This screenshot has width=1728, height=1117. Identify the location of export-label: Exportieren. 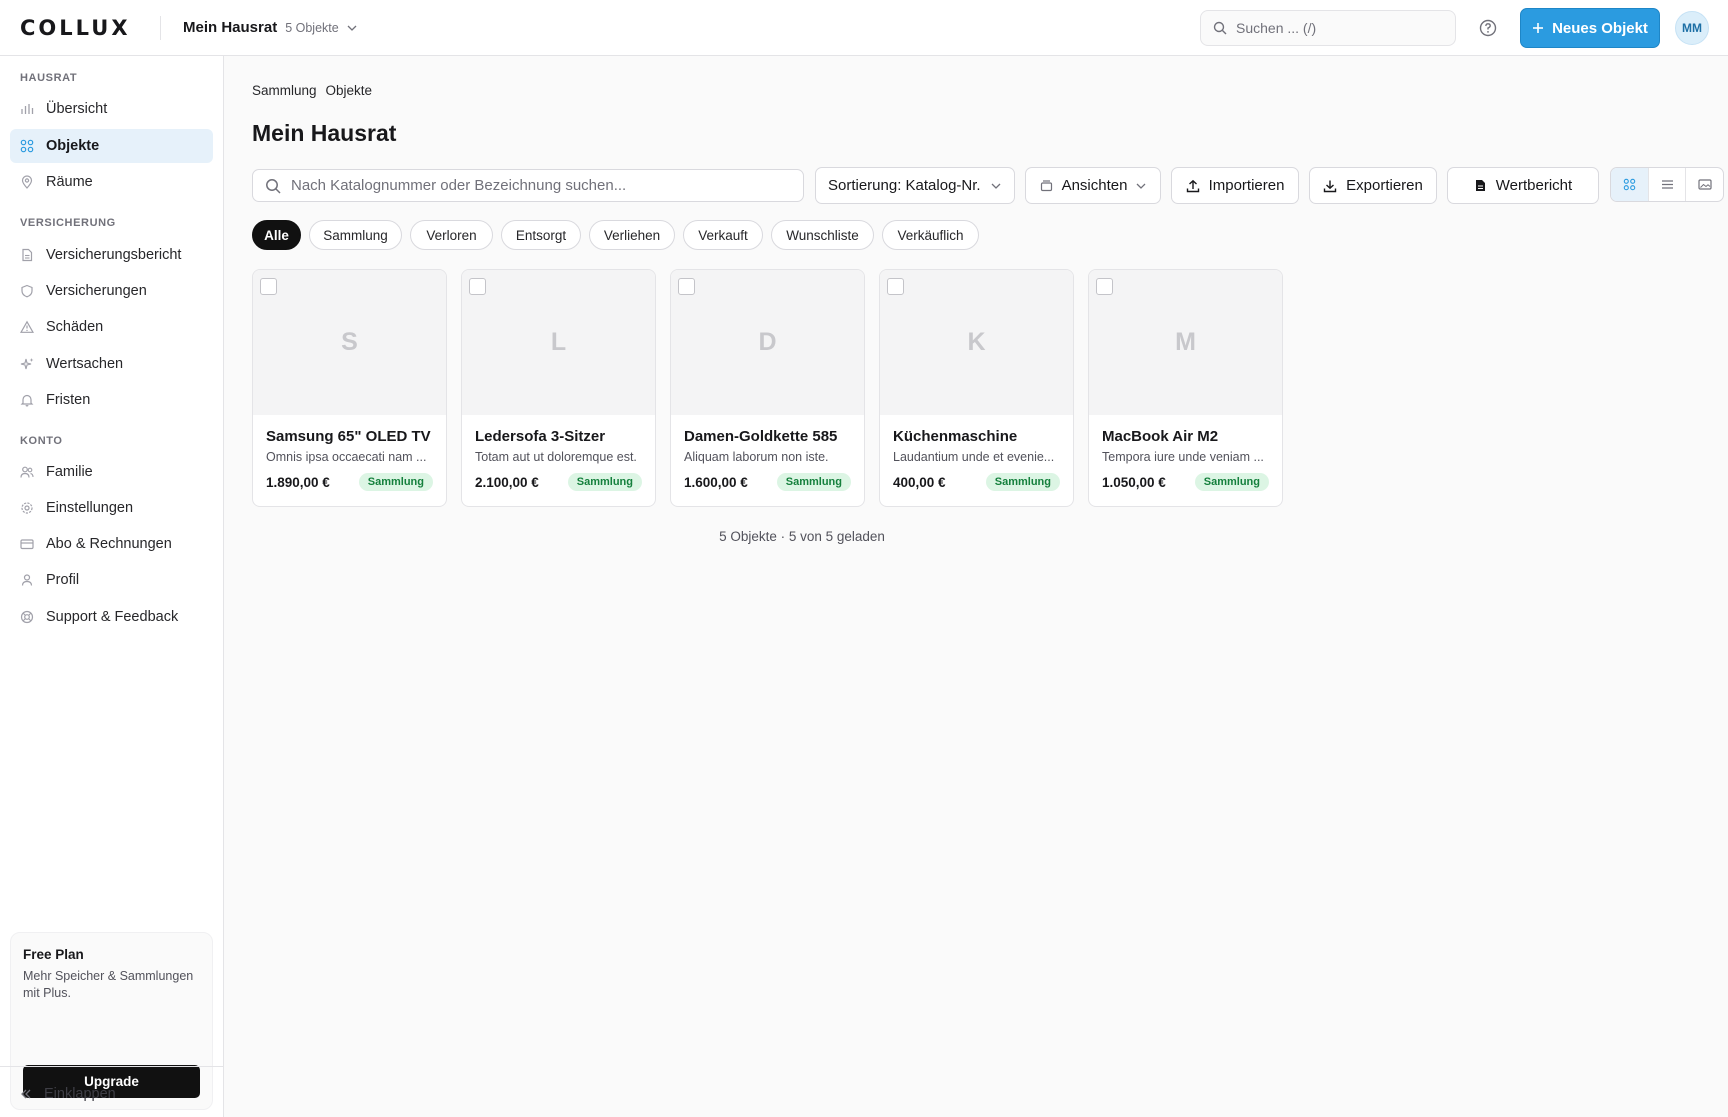
(1384, 185).